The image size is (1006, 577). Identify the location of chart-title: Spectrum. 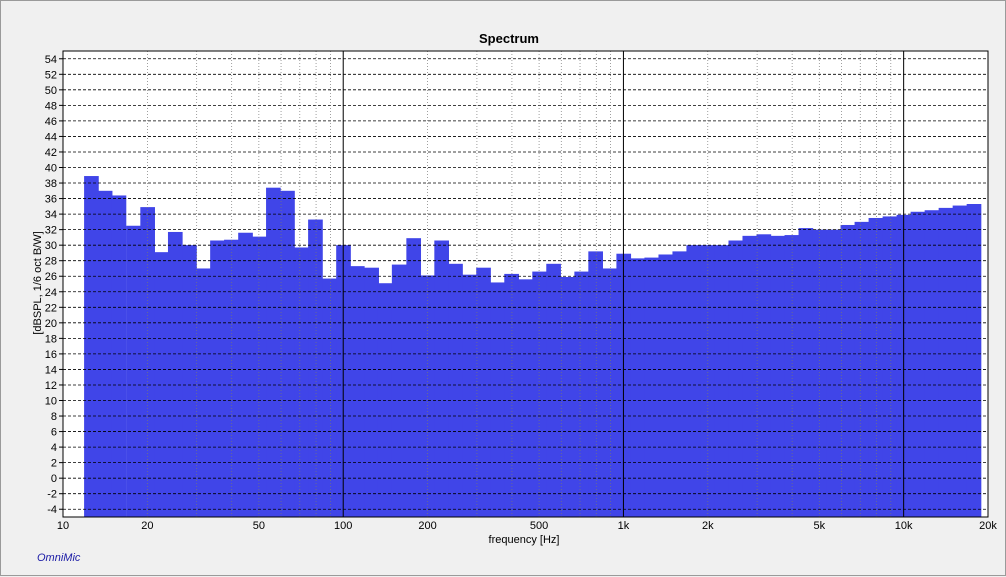
(509, 38).